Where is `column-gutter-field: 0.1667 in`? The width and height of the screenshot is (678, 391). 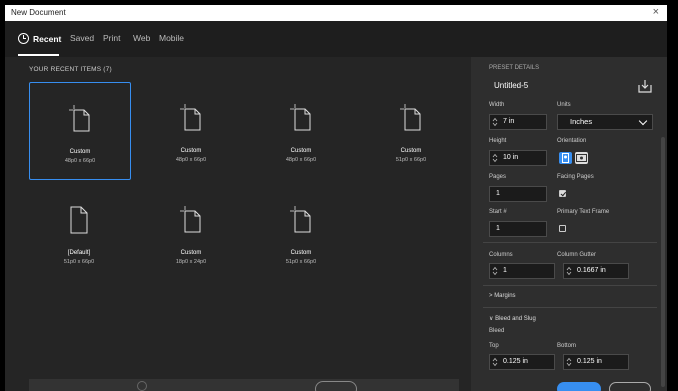 column-gutter-field: 0.1667 in is located at coordinates (596, 271).